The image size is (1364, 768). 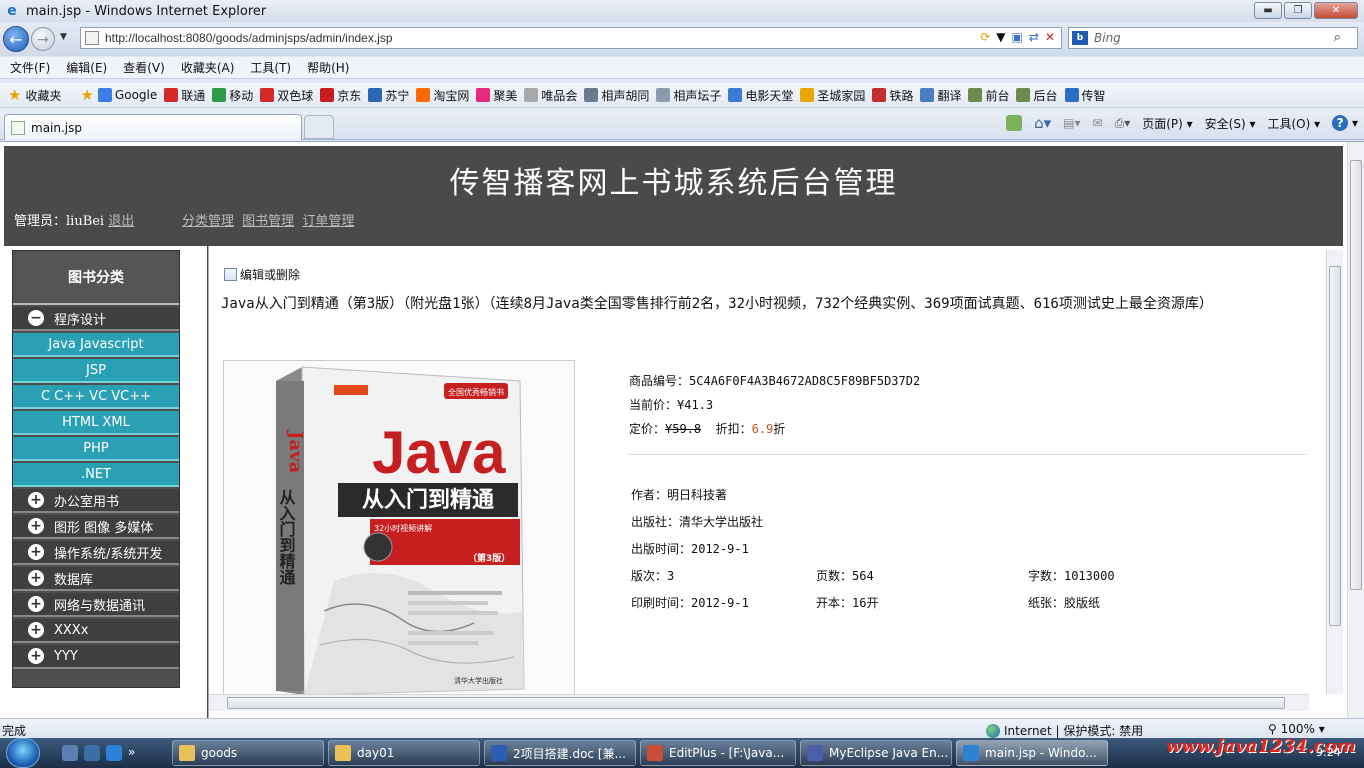 What do you see at coordinates (144, 67) in the screenshot?
I see `menu-view: 查看(V)` at bounding box center [144, 67].